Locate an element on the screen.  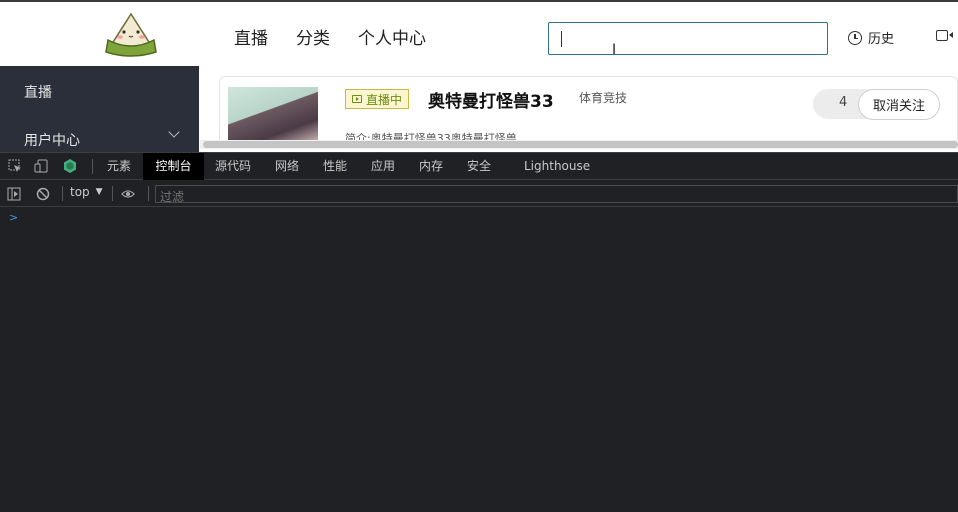
room-thumbnail is located at coordinates (273, 116).